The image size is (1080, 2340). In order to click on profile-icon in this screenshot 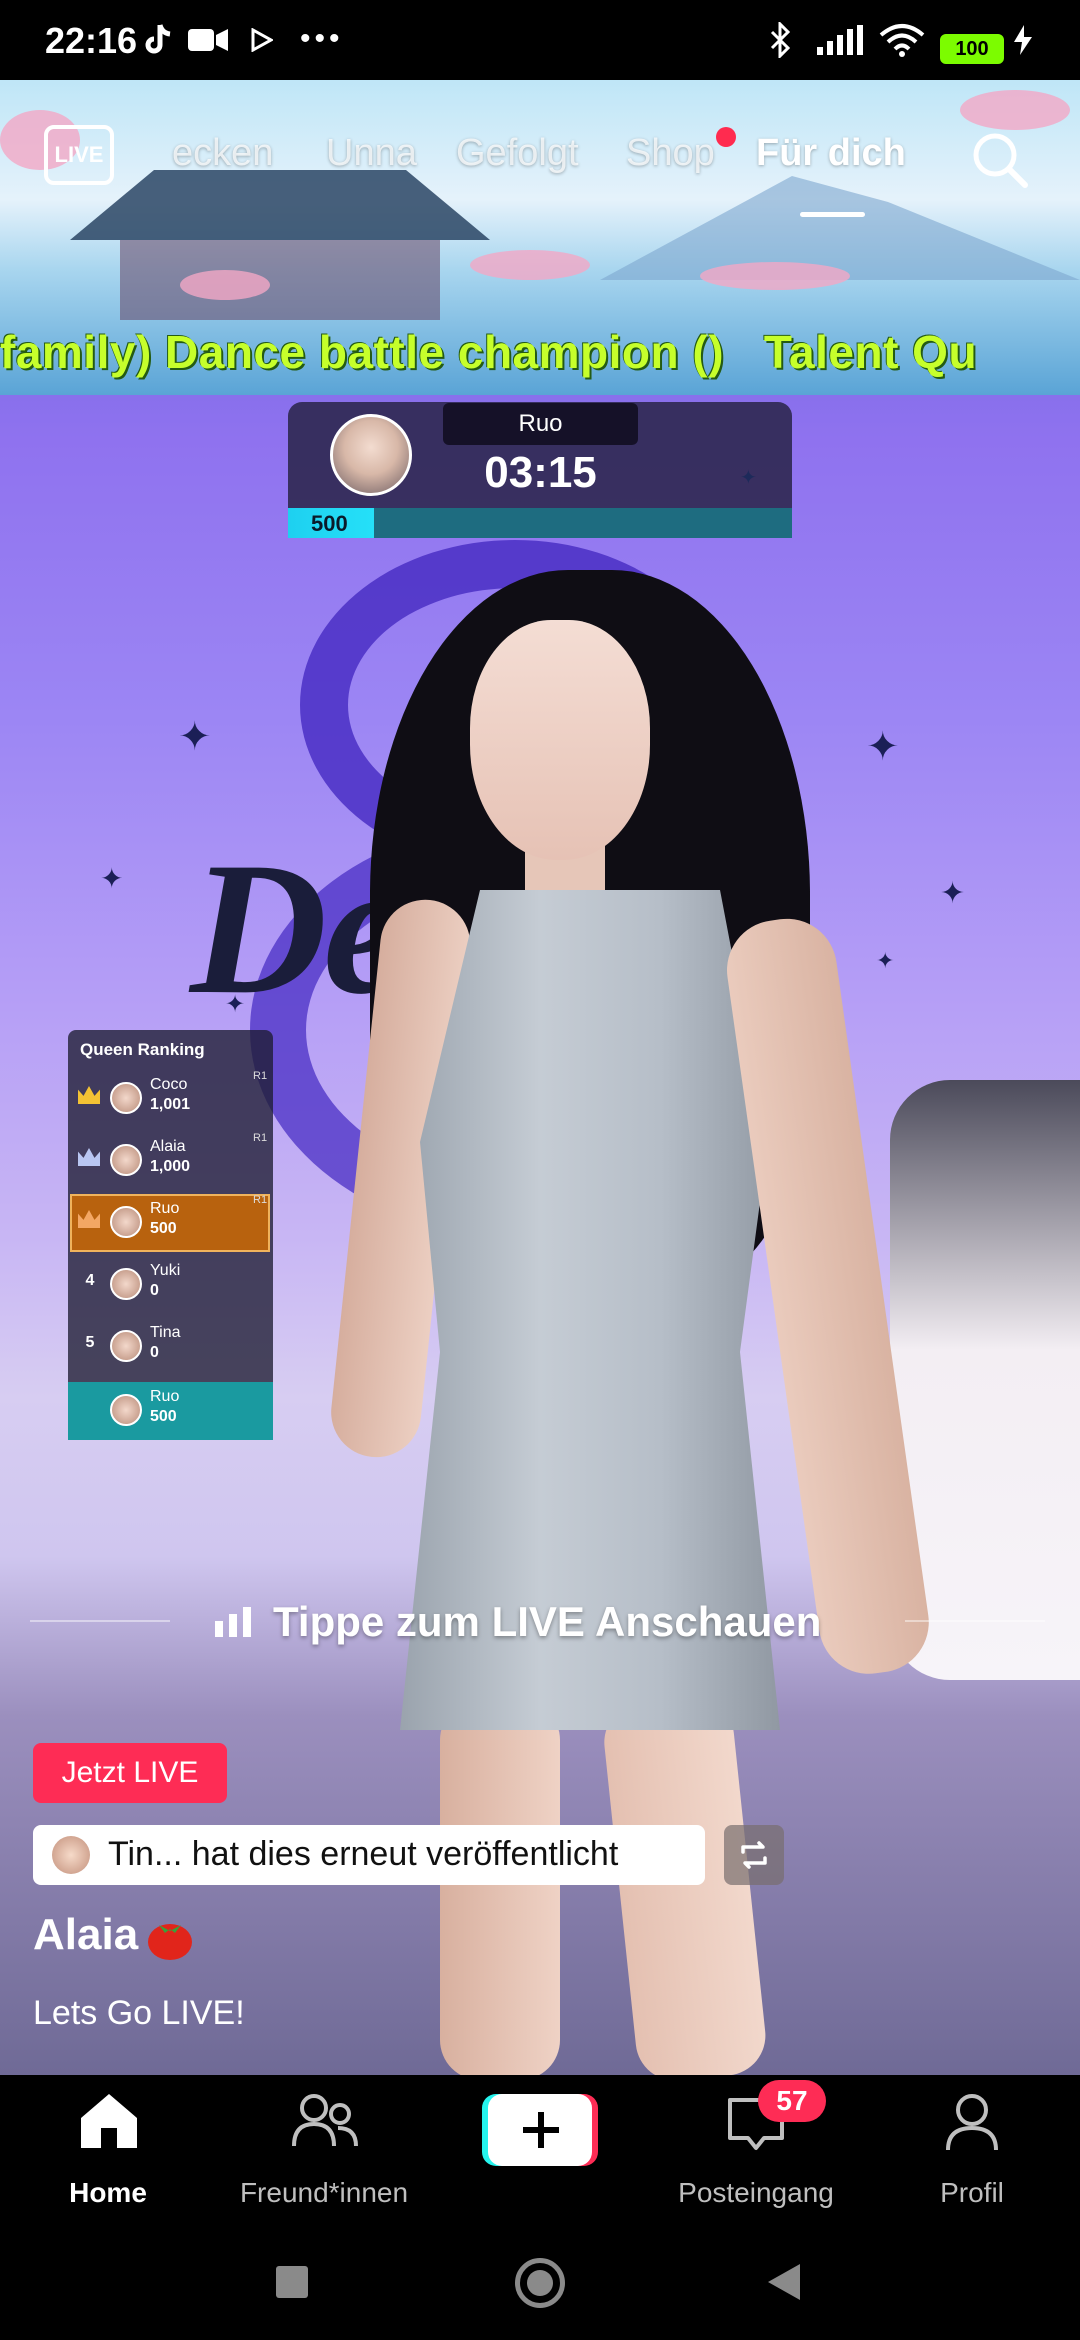, I will do `click(972, 2124)`.